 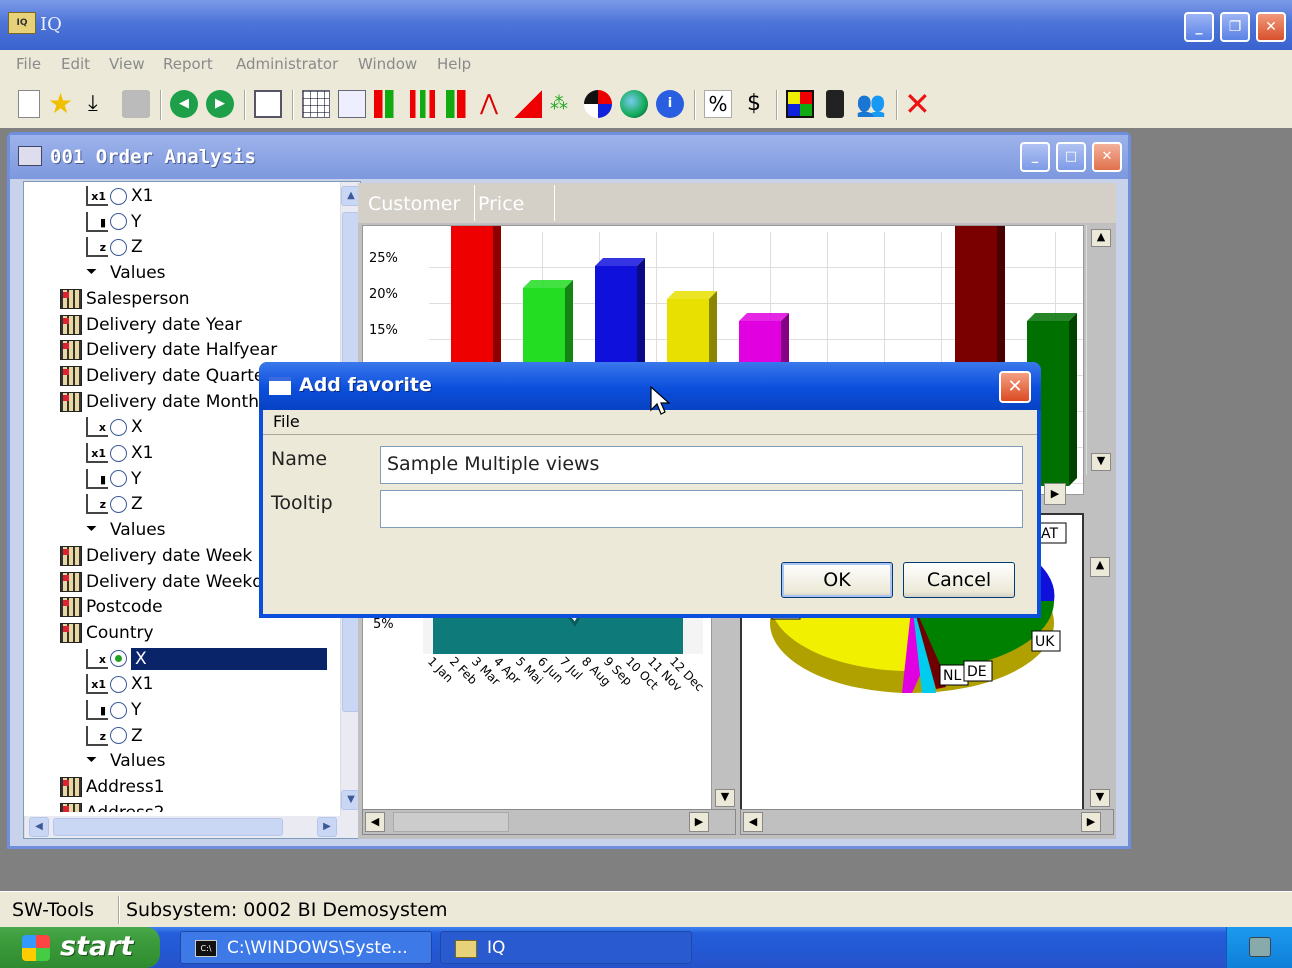 What do you see at coordinates (102, 104) in the screenshot?
I see `export-icon: ⤓` at bounding box center [102, 104].